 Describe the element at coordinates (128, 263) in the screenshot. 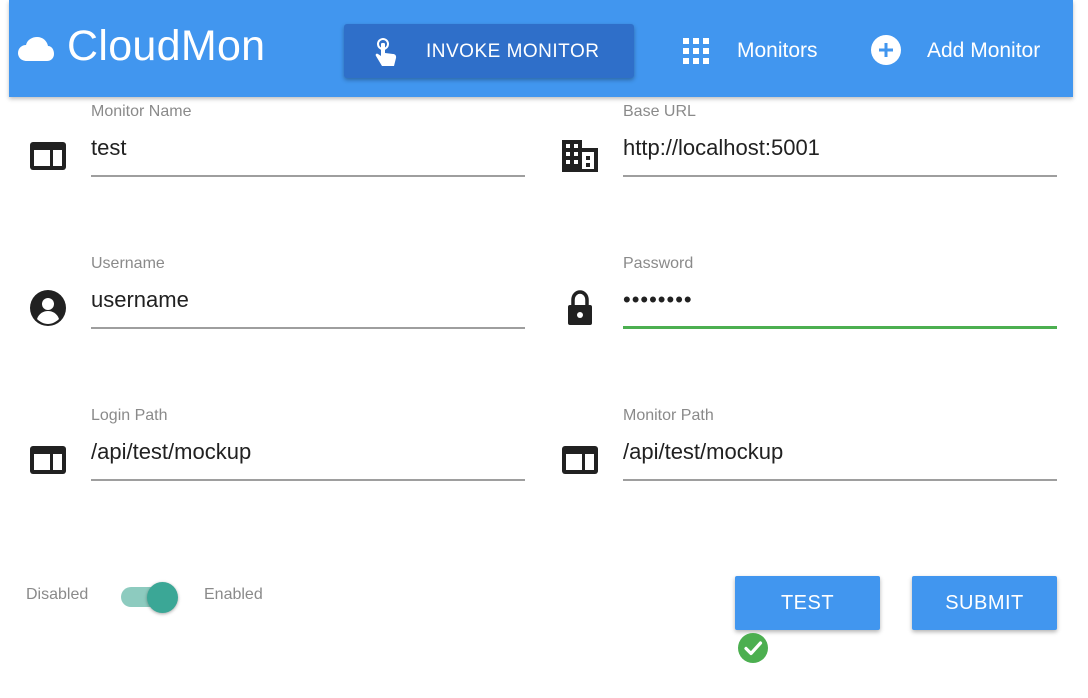

I see `username-label: Username` at that location.